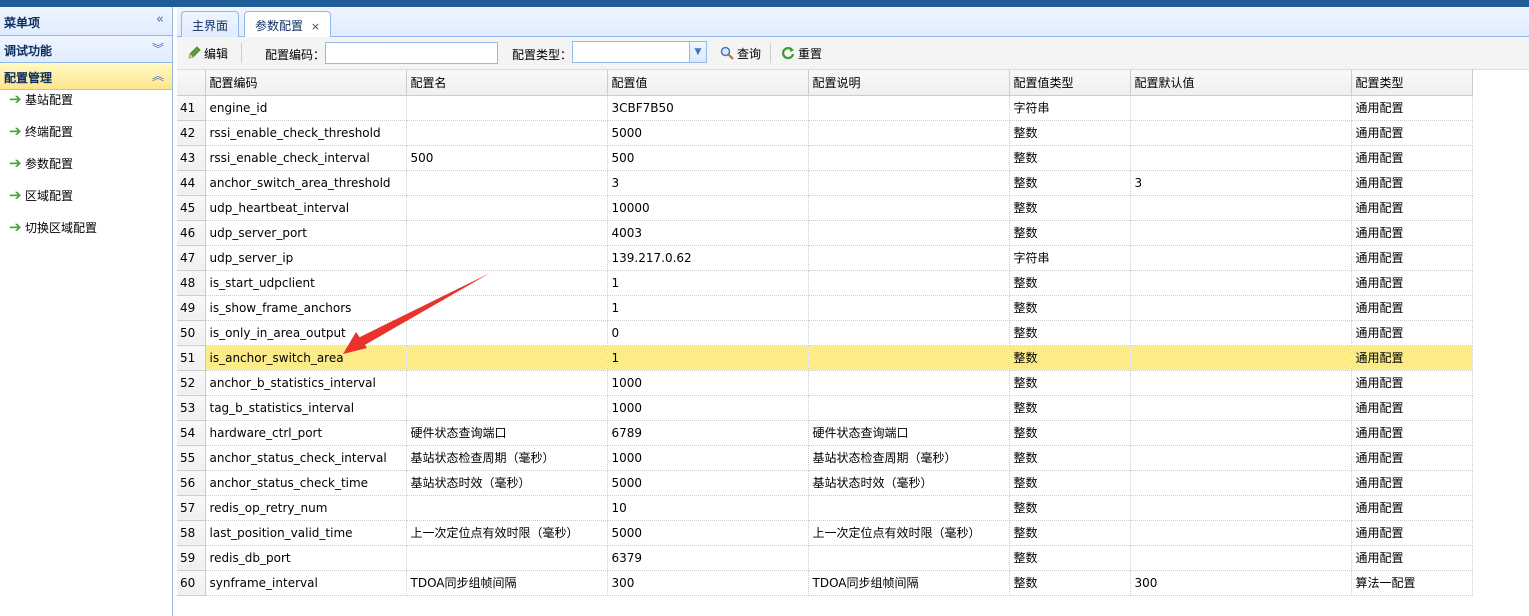 The height and width of the screenshot is (616, 1529). Describe the element at coordinates (740, 53) in the screenshot. I see `search-button: 查询` at that location.